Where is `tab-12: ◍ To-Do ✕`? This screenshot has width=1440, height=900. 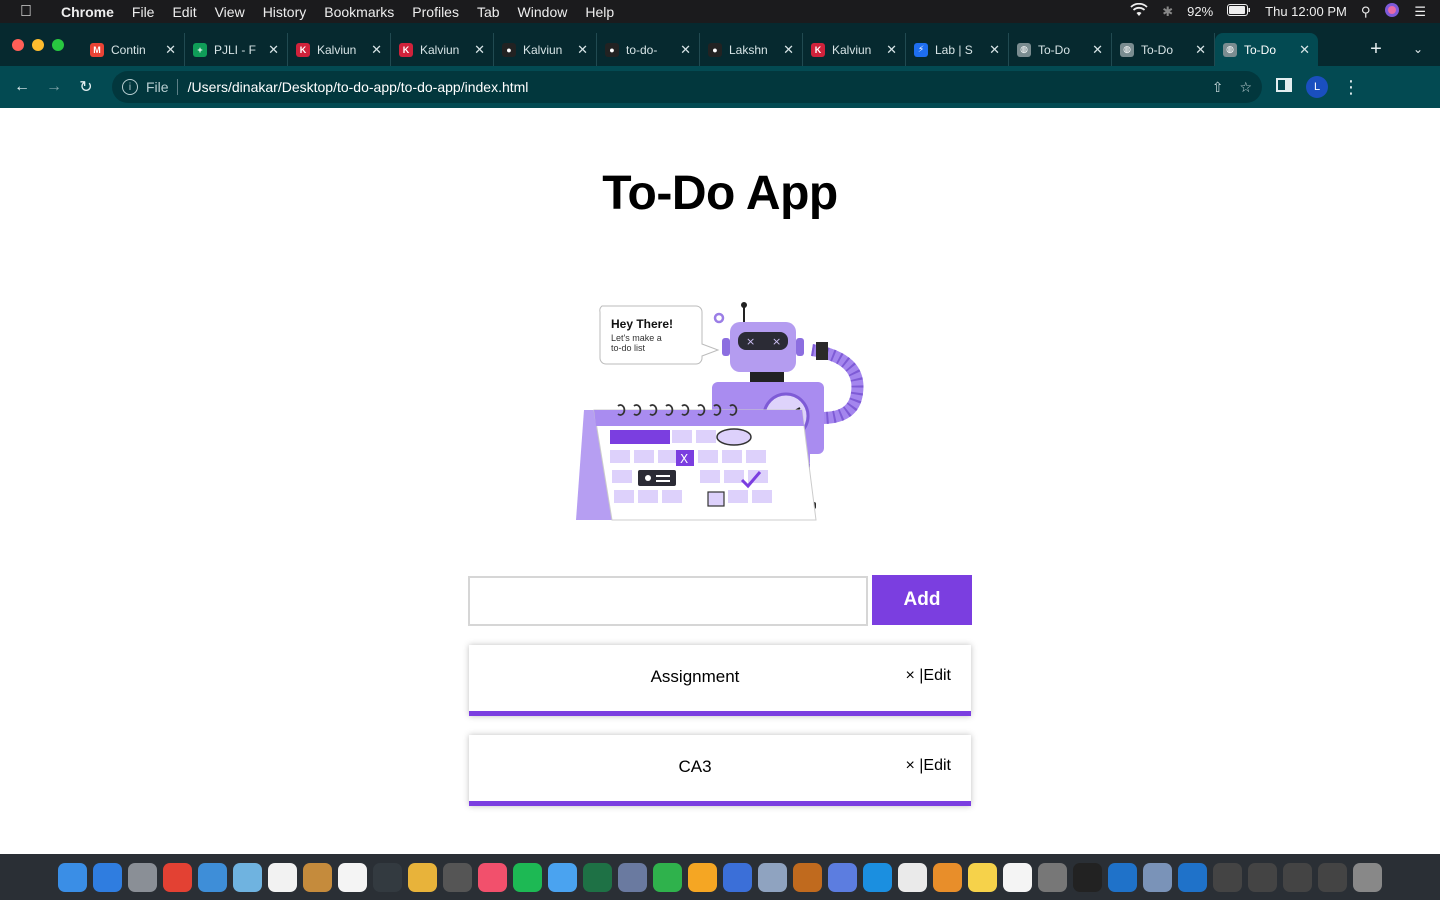
tab-12: ◍ To-Do ✕ is located at coordinates (1266, 49).